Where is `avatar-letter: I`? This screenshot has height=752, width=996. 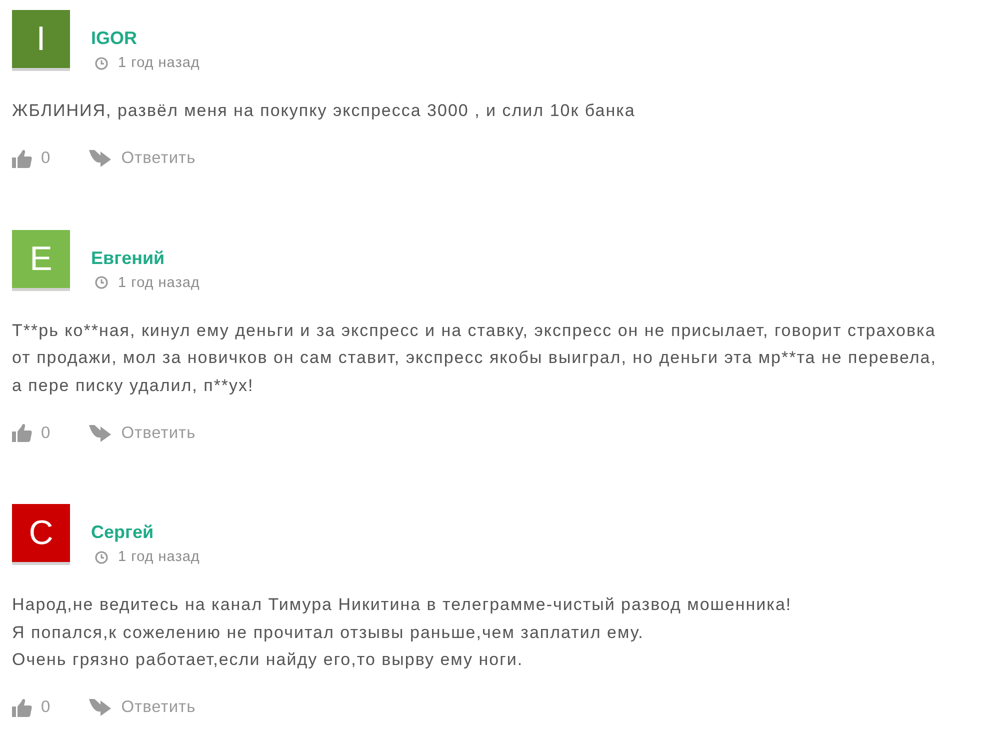 avatar-letter: I is located at coordinates (41, 40).